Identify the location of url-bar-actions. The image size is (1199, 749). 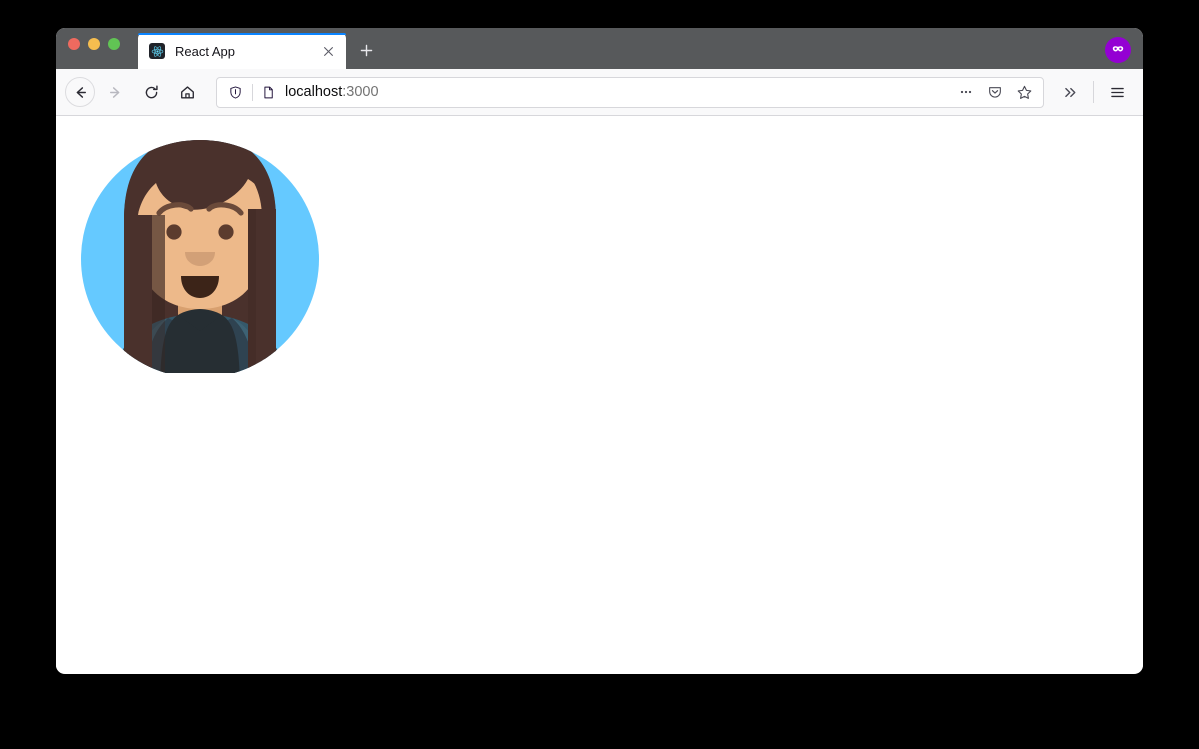
(995, 92).